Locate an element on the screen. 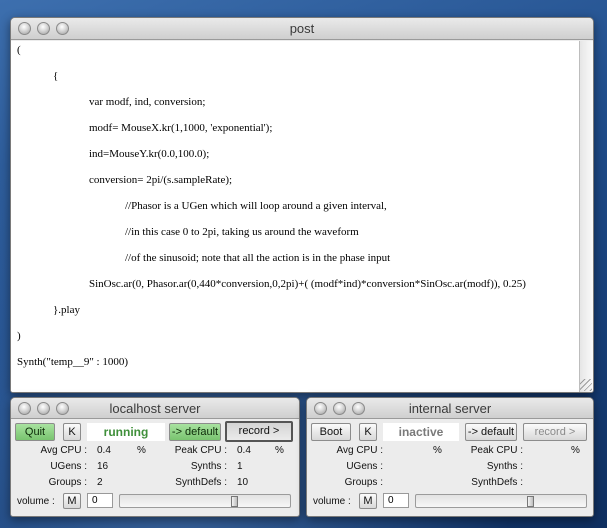 This screenshot has height=528, width=607. localhost-titlebar: localhost server is located at coordinates (155, 408).